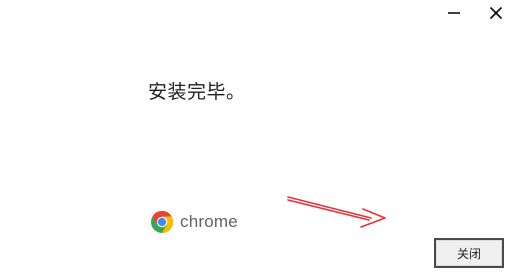 The width and height of the screenshot is (514, 277). I want to click on minimize-button, so click(454, 13).